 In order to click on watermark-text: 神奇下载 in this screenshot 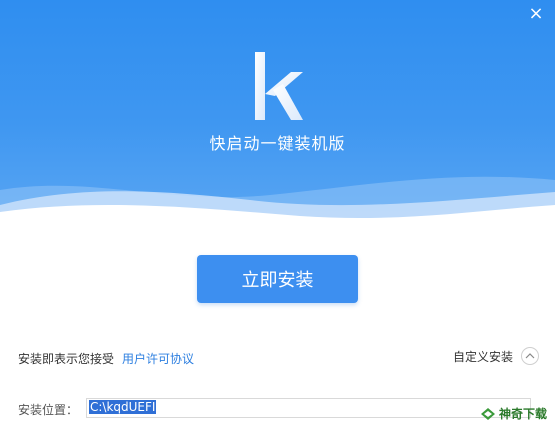, I will do `click(522, 414)`.